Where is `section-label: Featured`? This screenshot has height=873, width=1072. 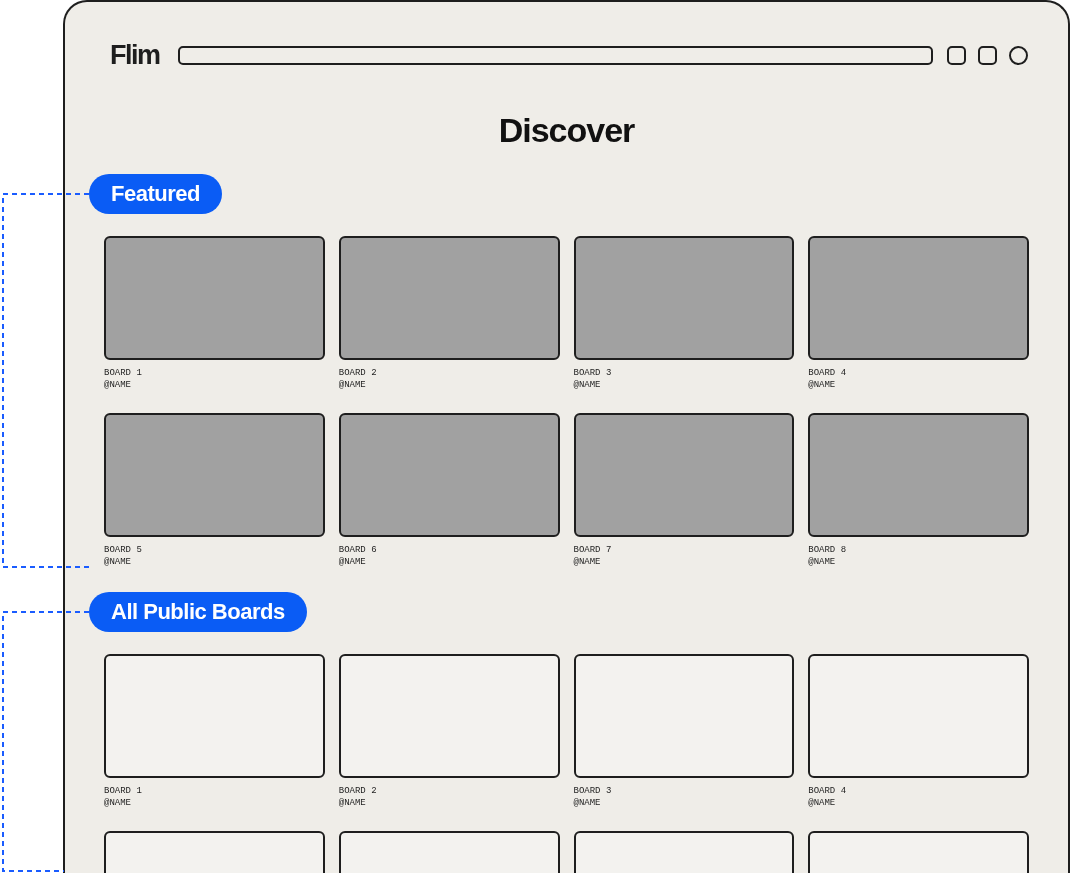 section-label: Featured is located at coordinates (155, 194).